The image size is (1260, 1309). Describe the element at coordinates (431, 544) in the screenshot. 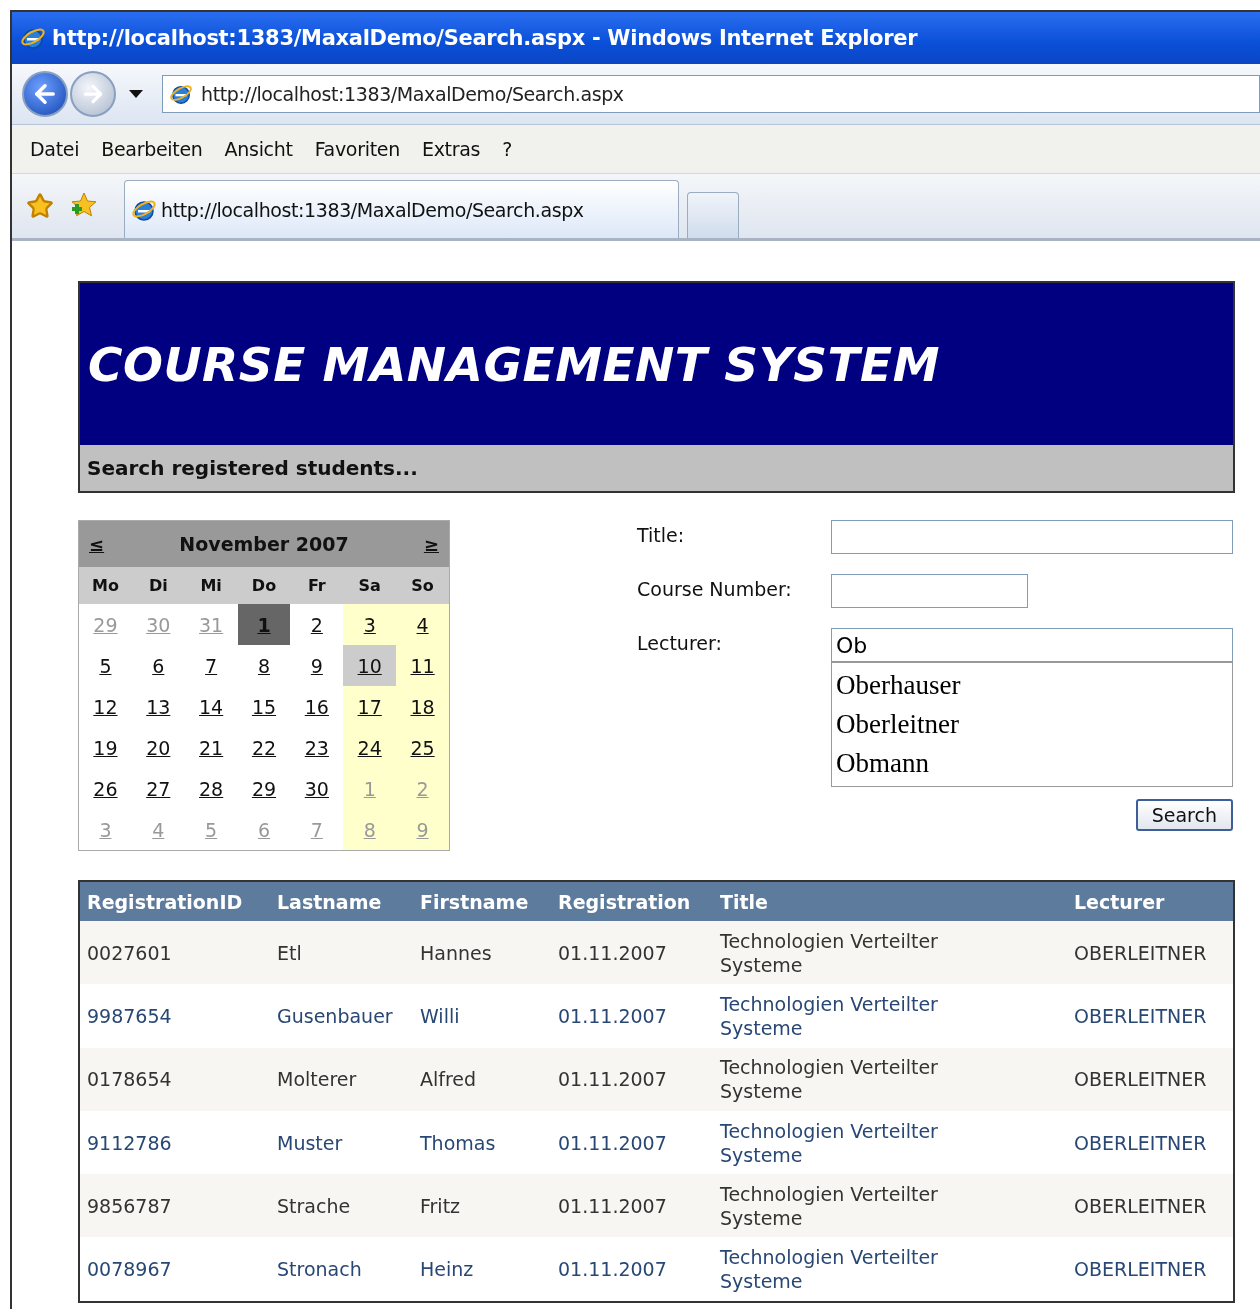

I see `next-month-link: ≥` at that location.